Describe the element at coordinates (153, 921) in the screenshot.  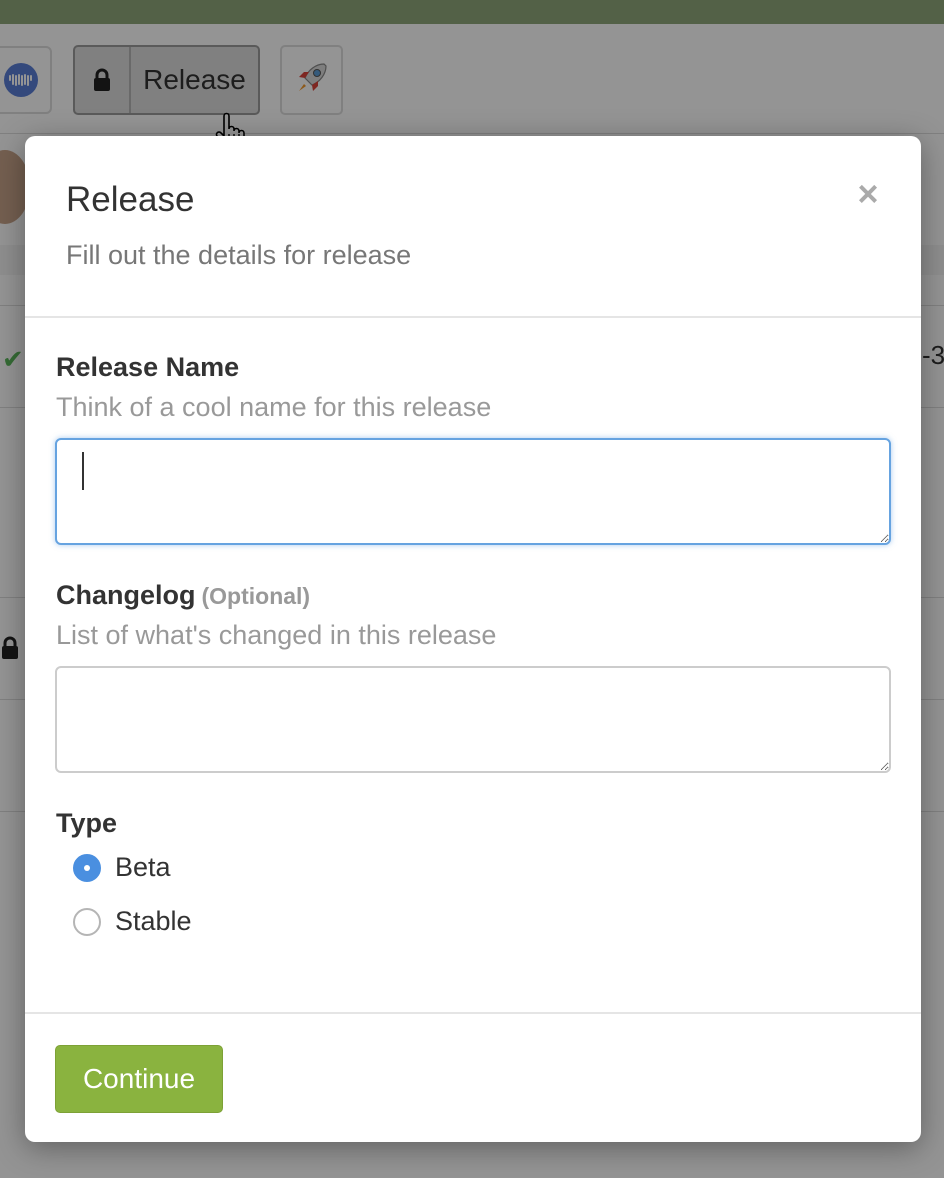
I see `radio-stable-label: Stable` at that location.